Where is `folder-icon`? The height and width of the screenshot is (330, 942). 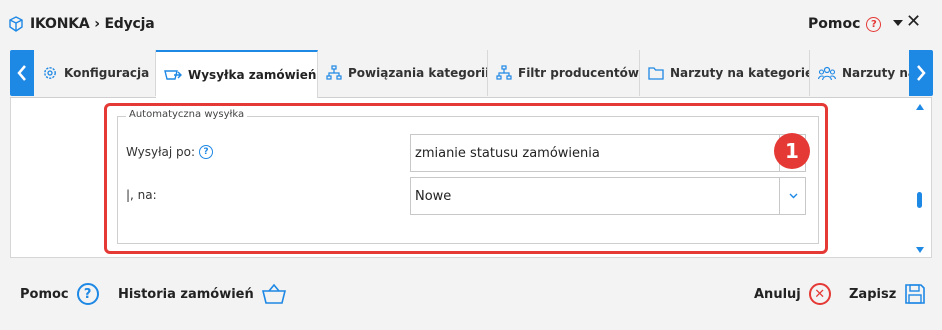
folder-icon is located at coordinates (656, 73).